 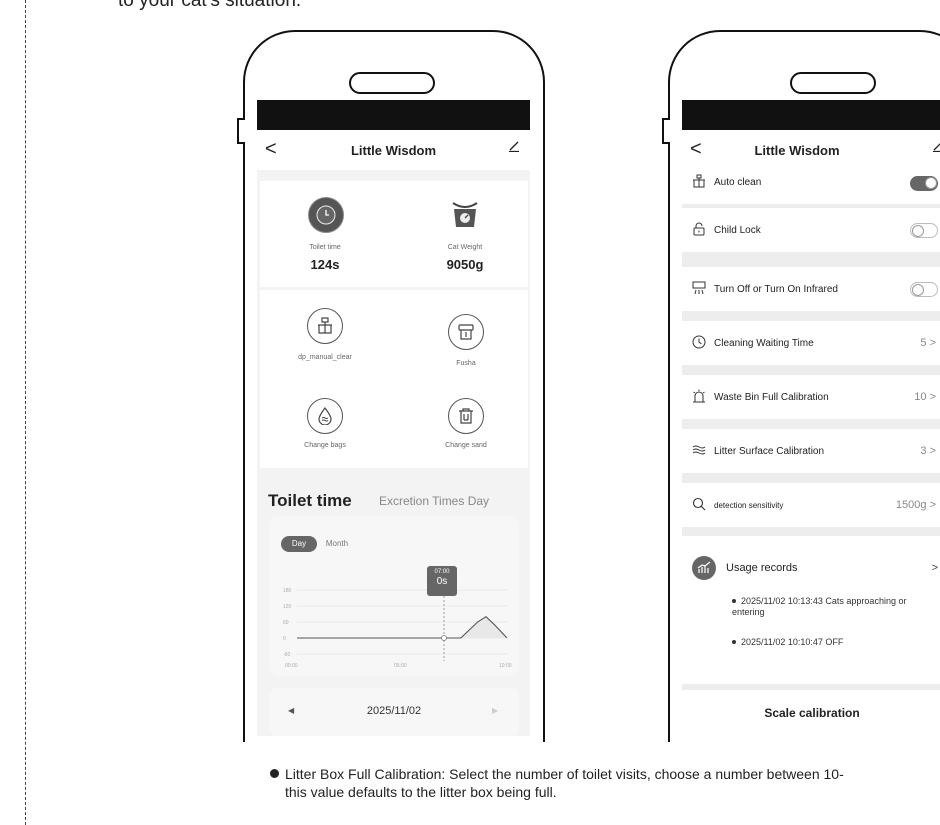 What do you see at coordinates (274, 773) in the screenshot?
I see `bullet-dot` at bounding box center [274, 773].